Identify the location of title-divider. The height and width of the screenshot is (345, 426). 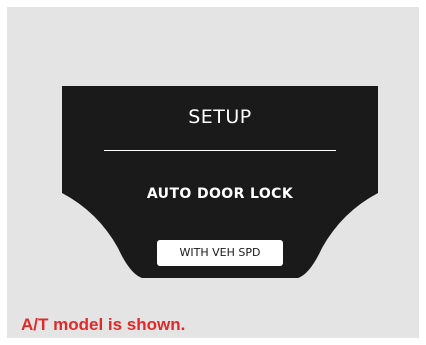
(220, 150).